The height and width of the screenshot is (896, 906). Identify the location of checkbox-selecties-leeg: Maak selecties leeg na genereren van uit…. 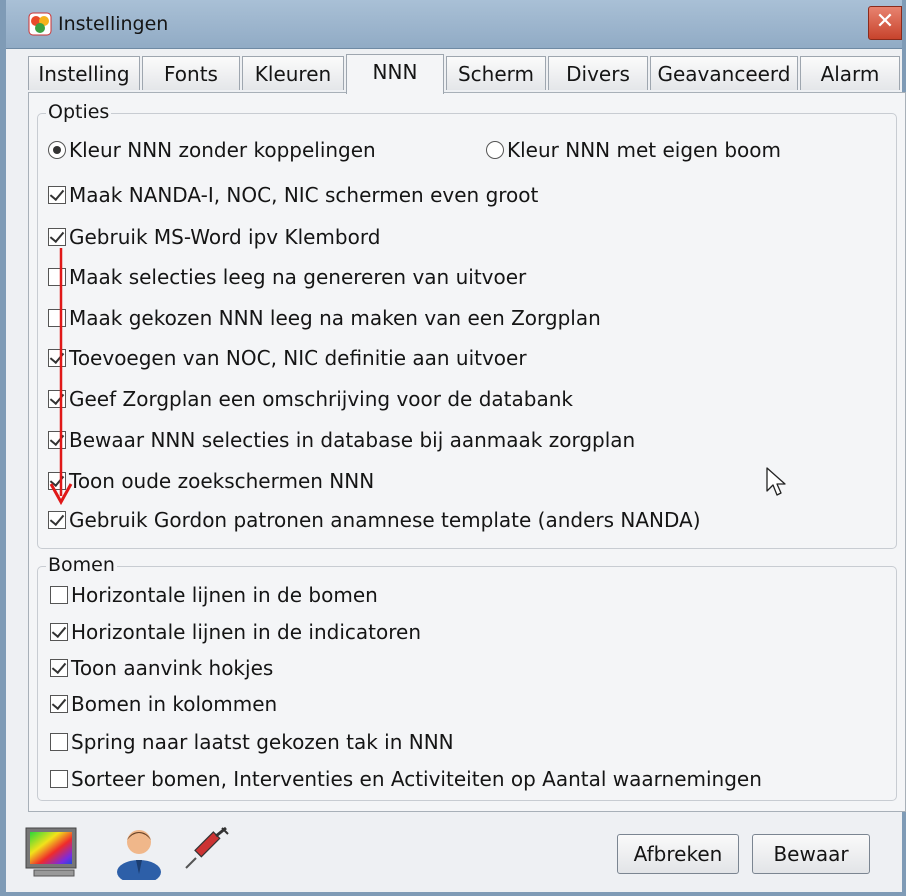
(287, 277).